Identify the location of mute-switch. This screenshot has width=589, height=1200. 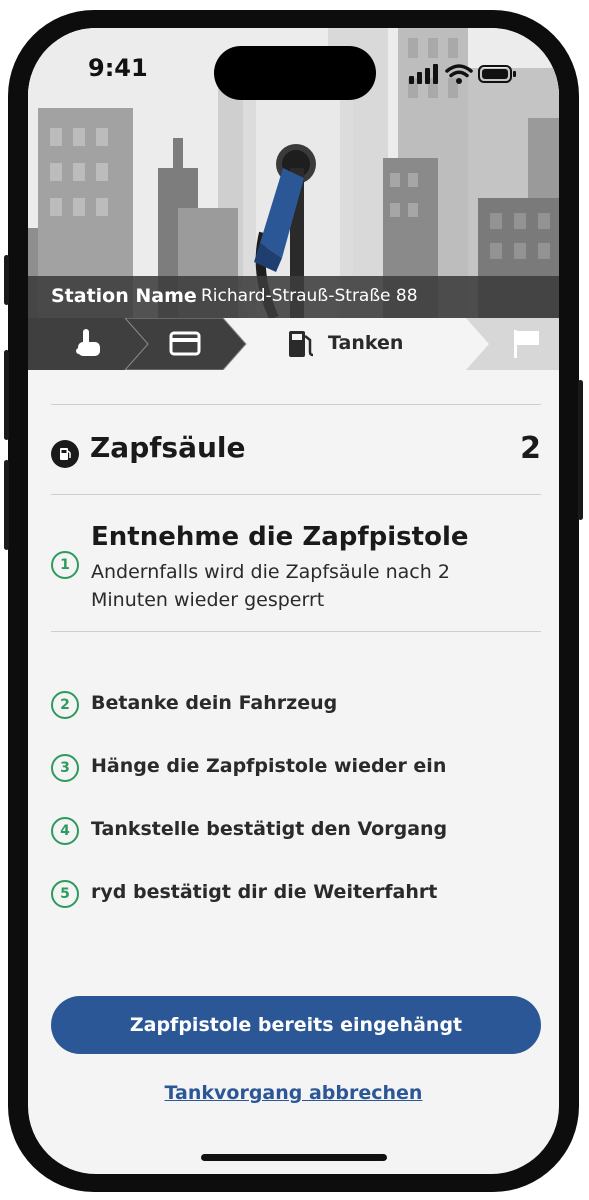
(6, 280).